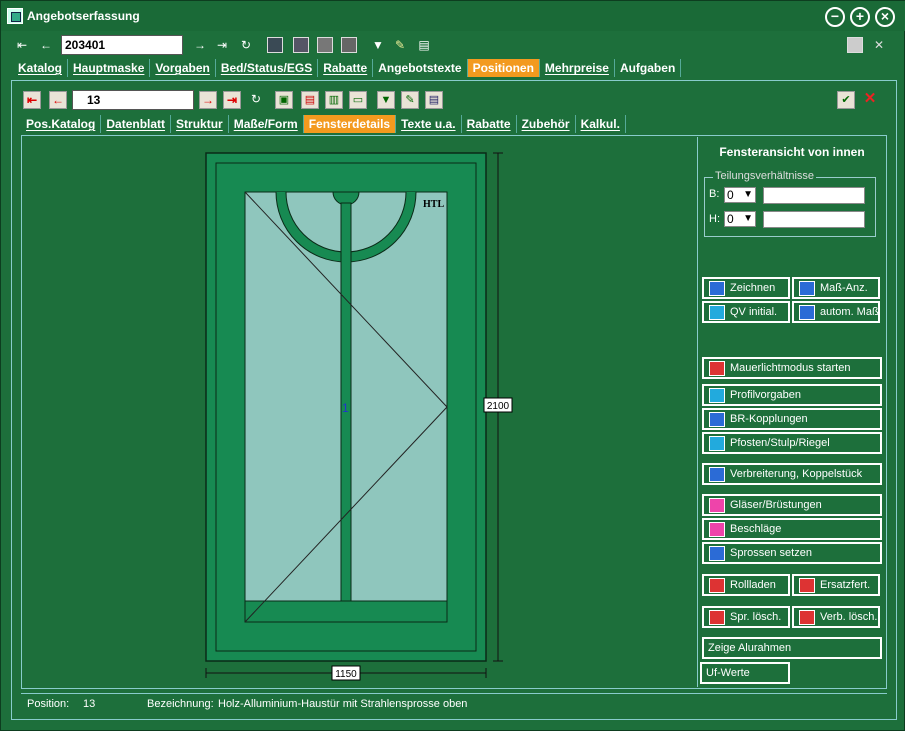 The width and height of the screenshot is (905, 731). I want to click on next-record-icon: →, so click(200, 45).